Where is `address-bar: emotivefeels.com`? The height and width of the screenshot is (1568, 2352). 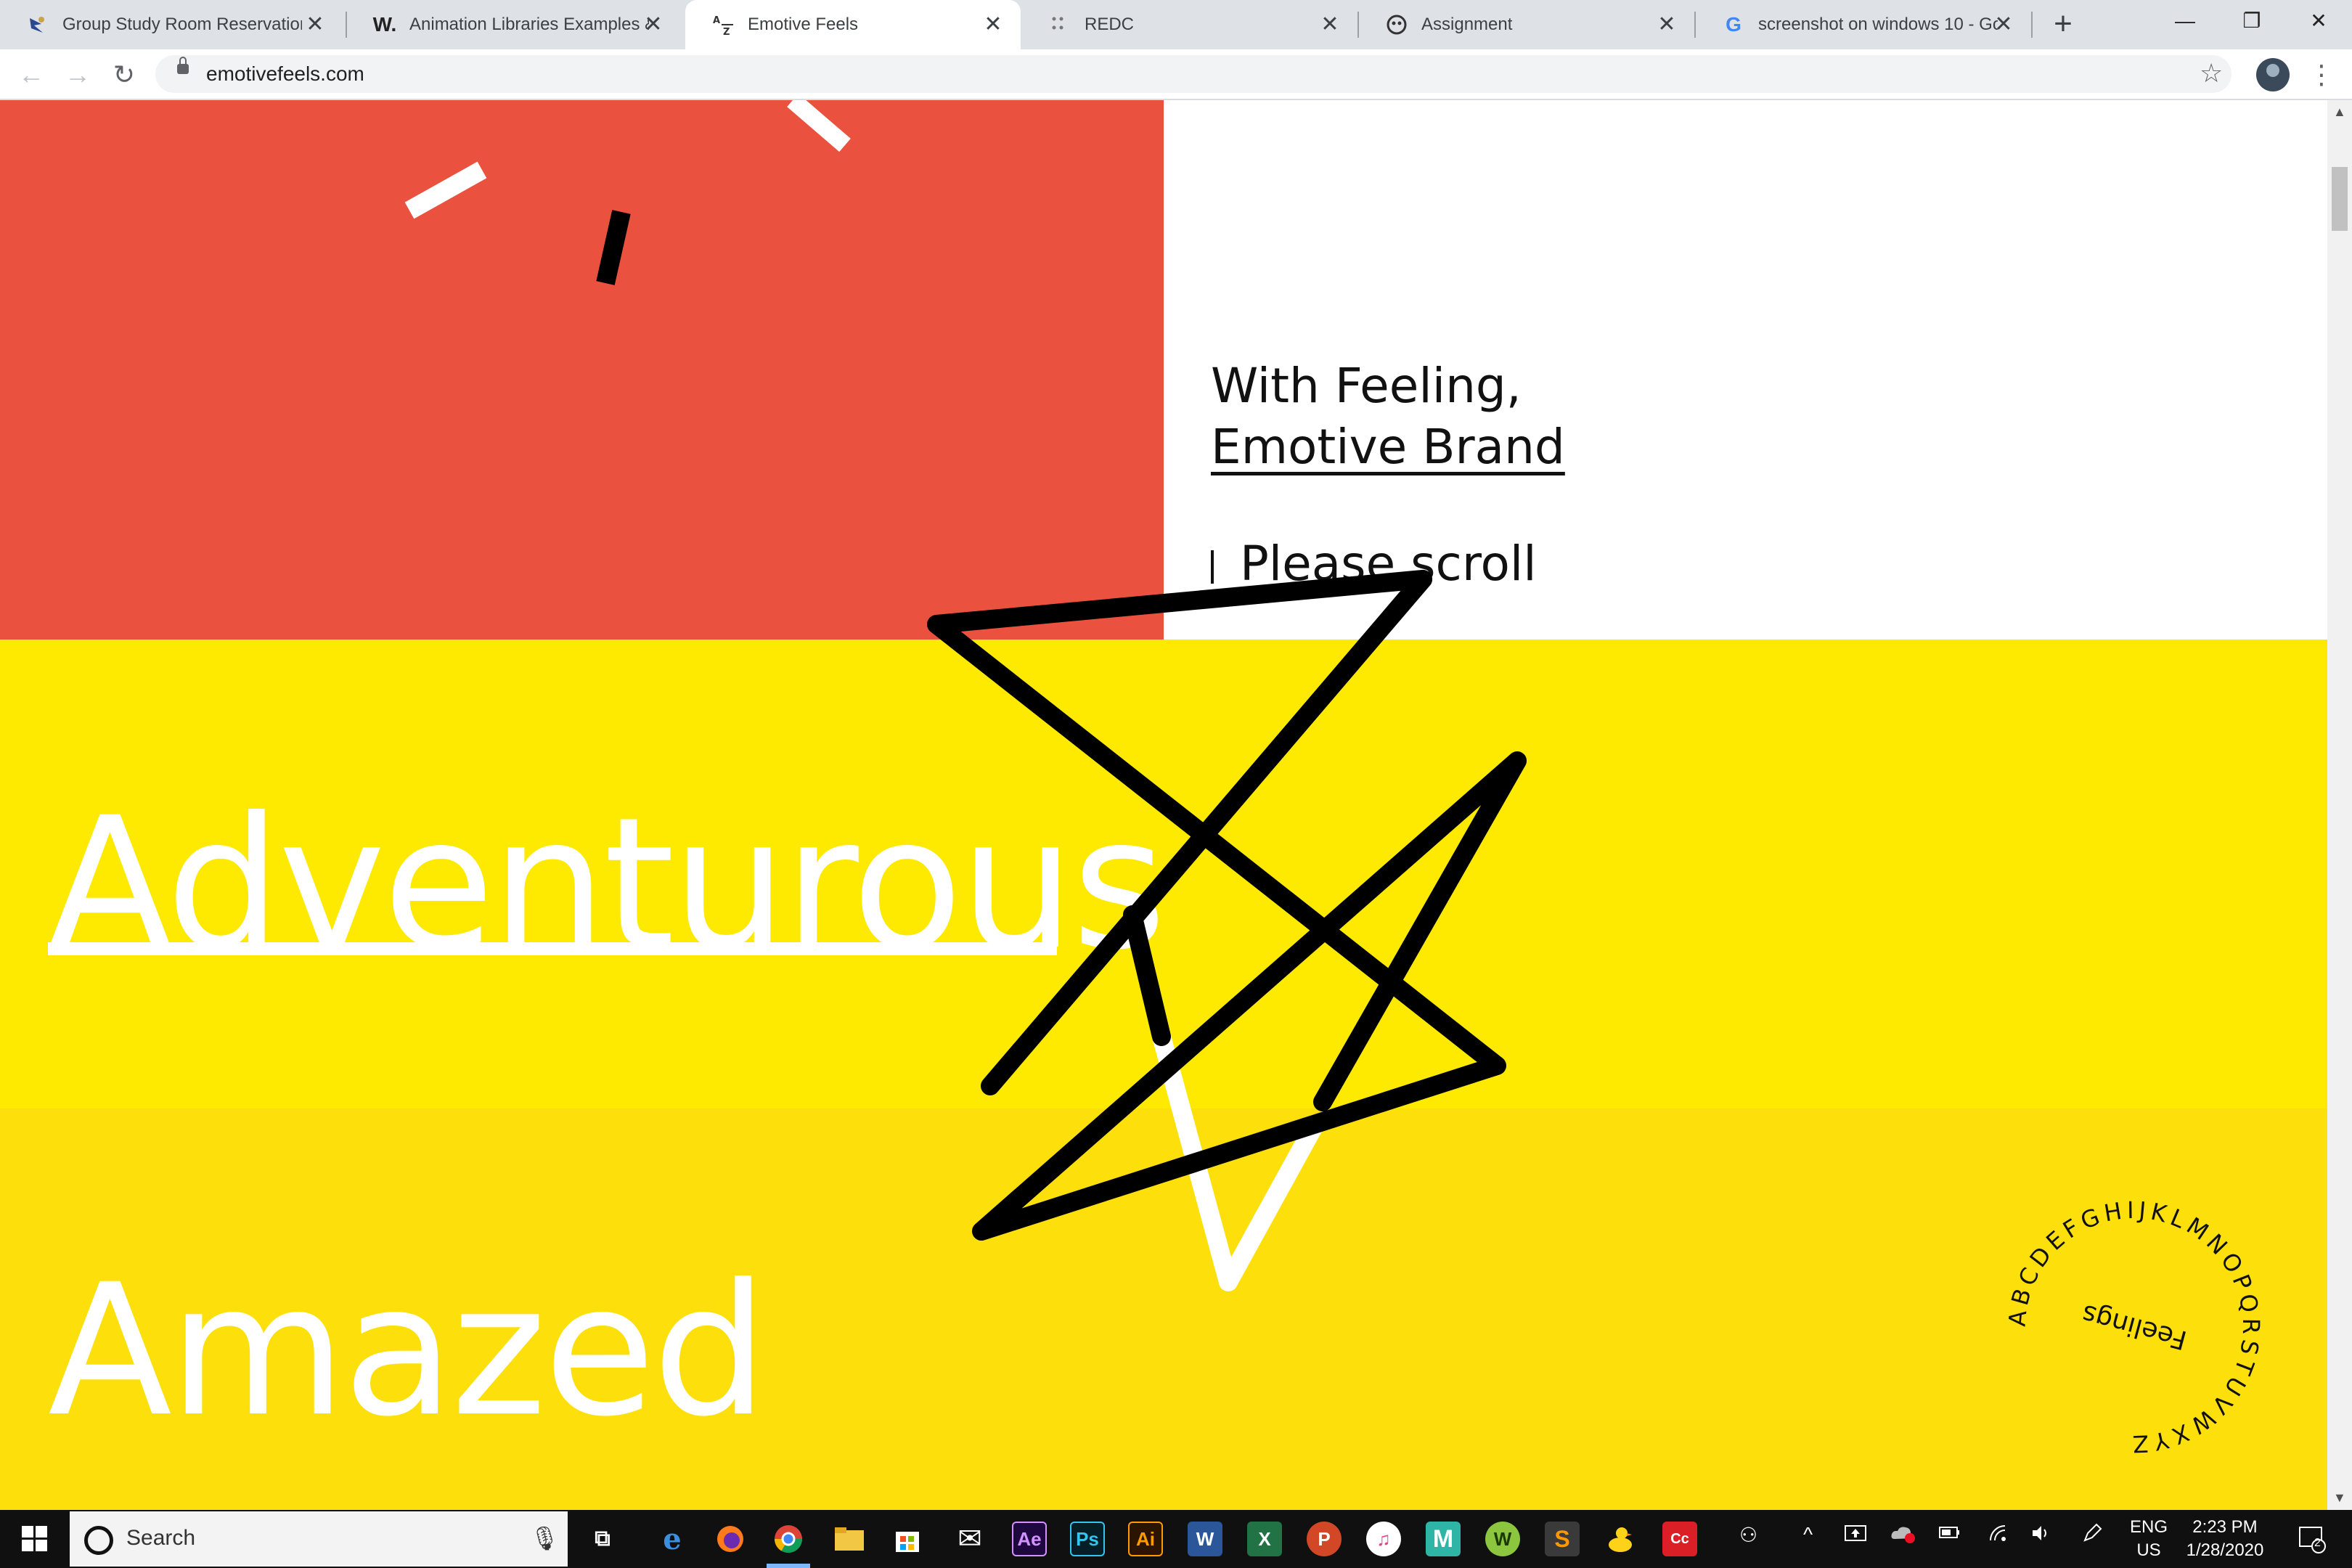
address-bar: emotivefeels.com is located at coordinates (1193, 74).